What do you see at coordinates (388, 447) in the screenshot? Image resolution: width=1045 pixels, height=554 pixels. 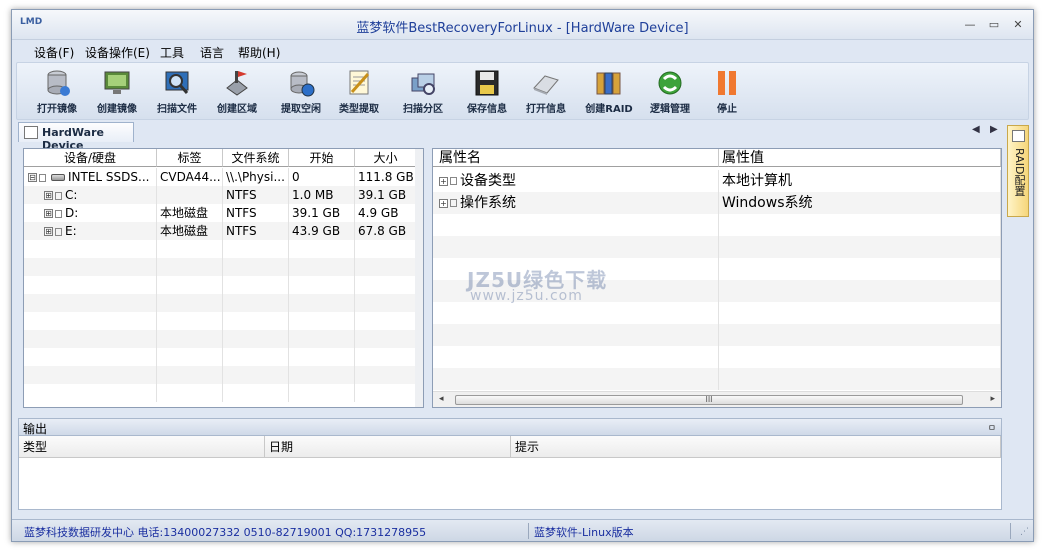 I see `output-col-date: 日期` at bounding box center [388, 447].